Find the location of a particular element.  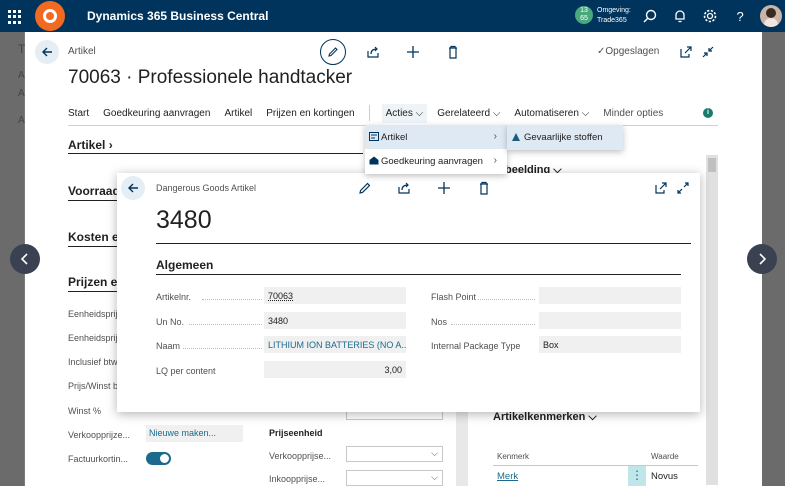

edit-button is located at coordinates (333, 52).